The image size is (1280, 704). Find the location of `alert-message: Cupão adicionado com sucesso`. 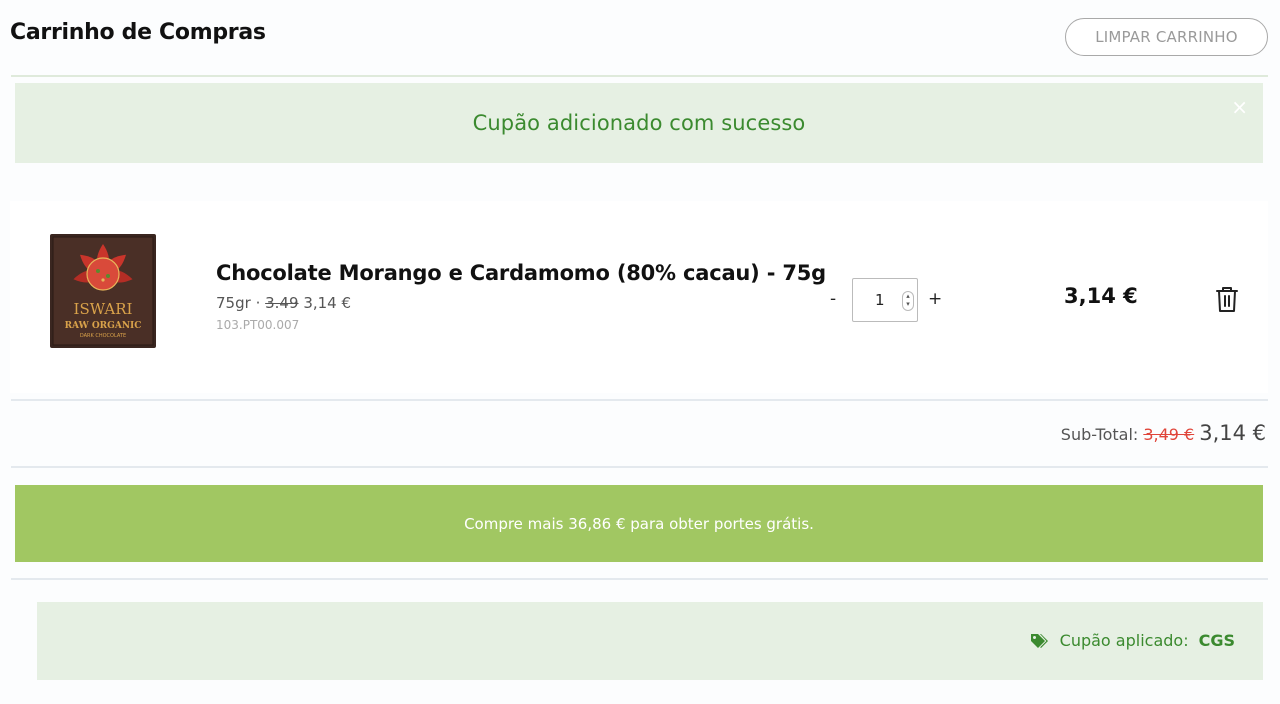

alert-message: Cupão adicionado com sucesso is located at coordinates (639, 123).